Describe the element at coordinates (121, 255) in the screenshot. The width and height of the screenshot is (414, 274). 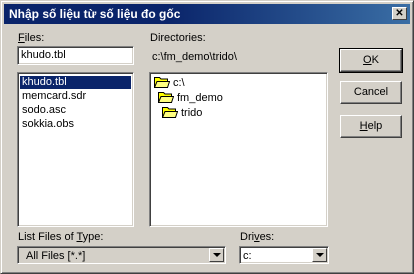
I see `file-type-select: All Files [*.*]` at that location.